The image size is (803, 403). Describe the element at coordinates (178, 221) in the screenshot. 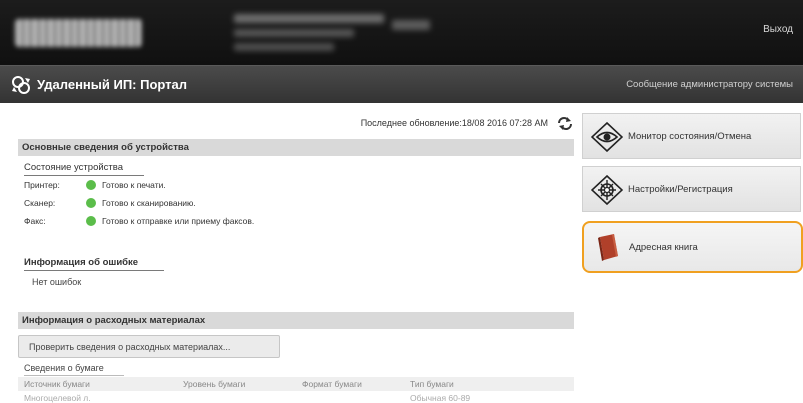

I see `fax-status-text: Готово к отправке или приему факсов.` at that location.